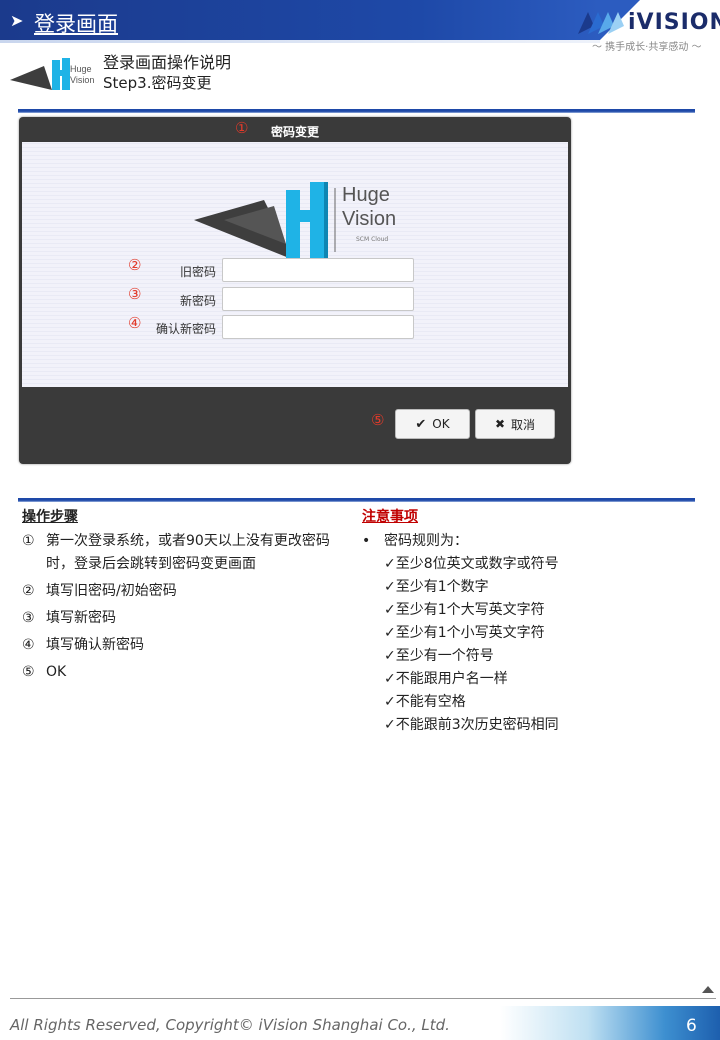  Describe the element at coordinates (691, 1026) in the screenshot. I see `page-number: 6` at that location.